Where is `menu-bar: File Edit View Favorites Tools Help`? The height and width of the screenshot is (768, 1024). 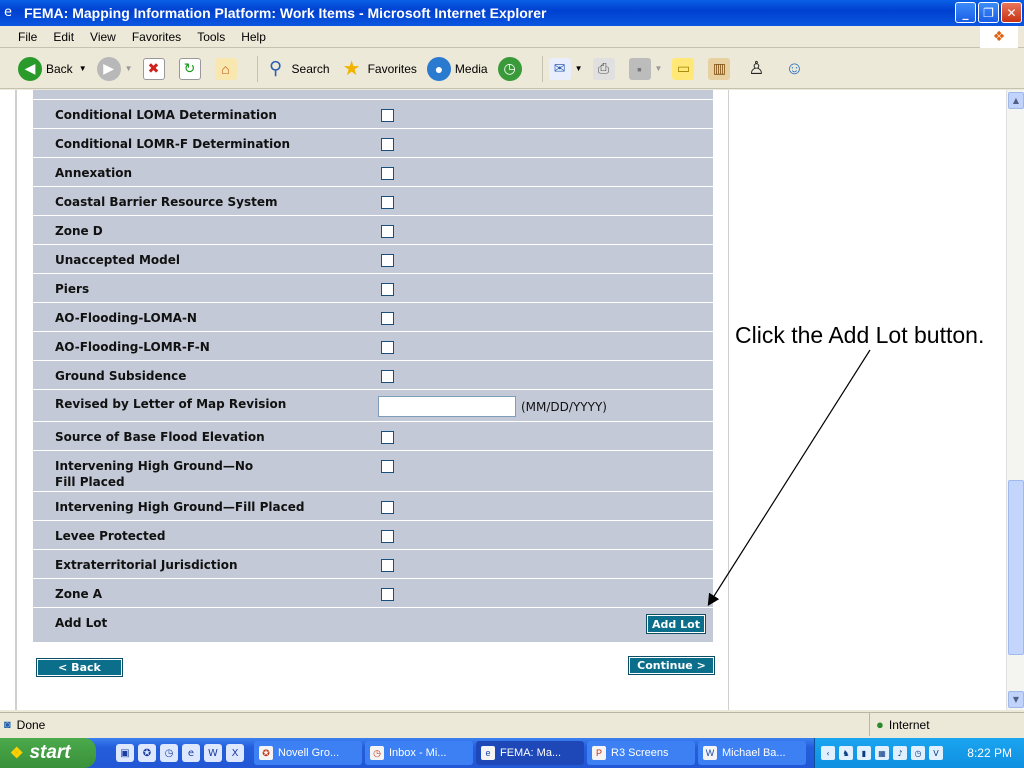 menu-bar: File Edit View Favorites Tools Help is located at coordinates (512, 37).